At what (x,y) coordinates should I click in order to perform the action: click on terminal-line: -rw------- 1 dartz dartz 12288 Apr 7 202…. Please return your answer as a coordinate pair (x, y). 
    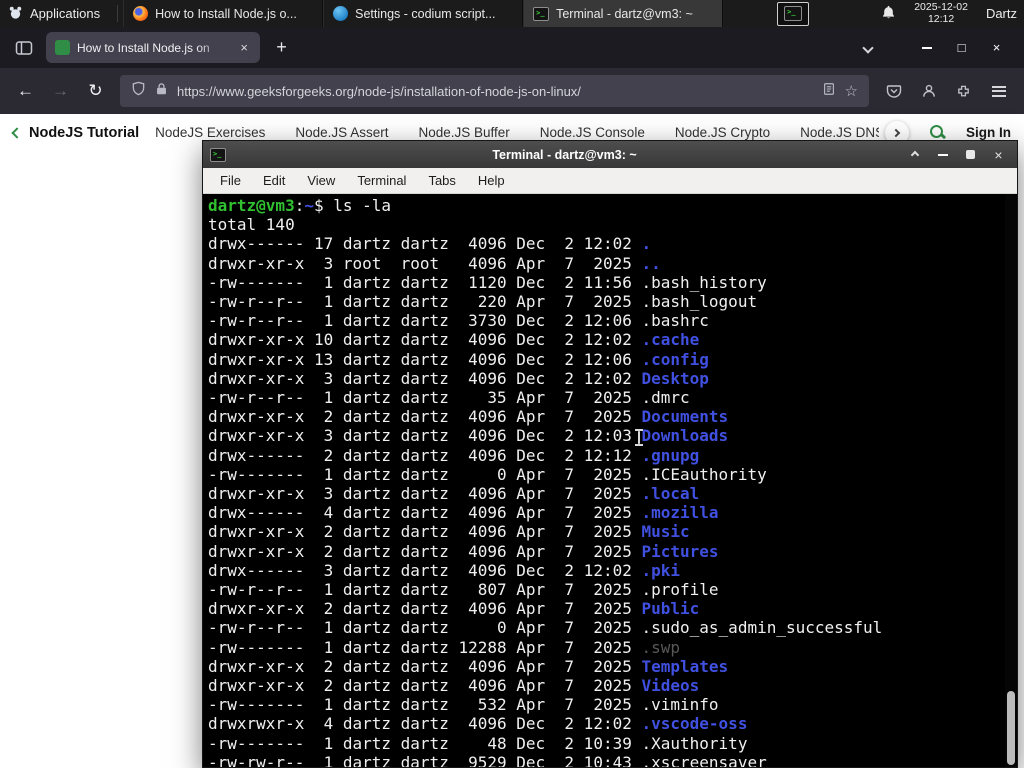
    Looking at the image, I should click on (444, 647).